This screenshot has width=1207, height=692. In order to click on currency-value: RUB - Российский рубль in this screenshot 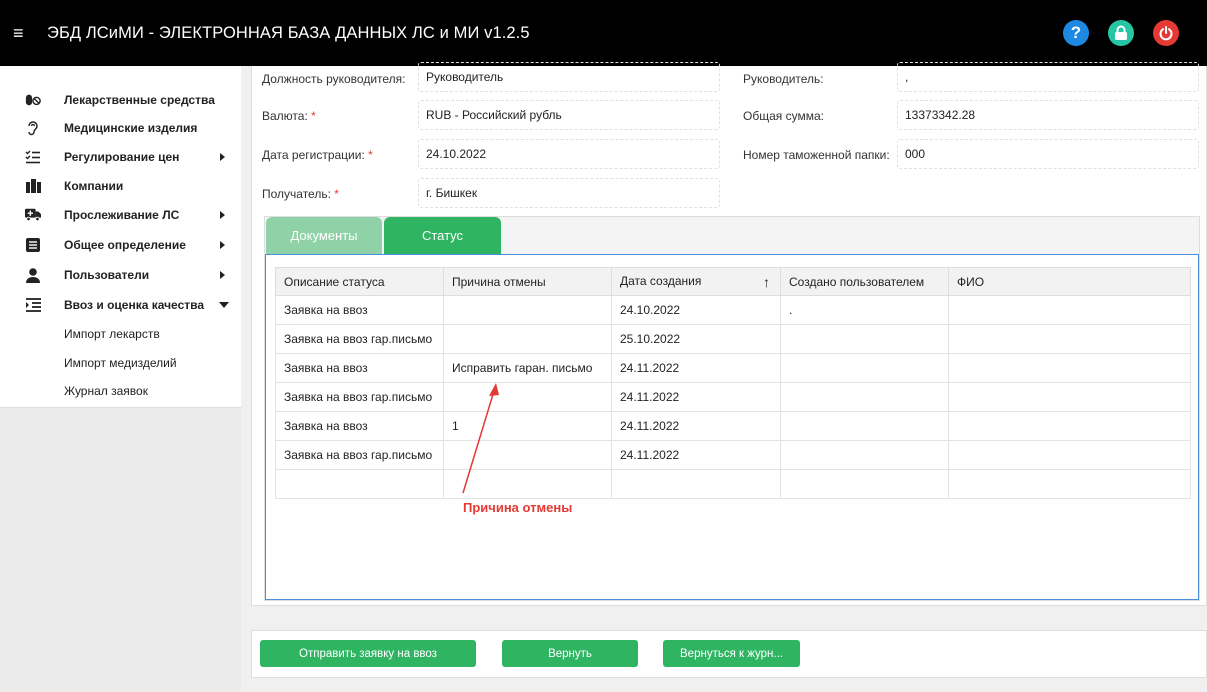, I will do `click(494, 115)`.